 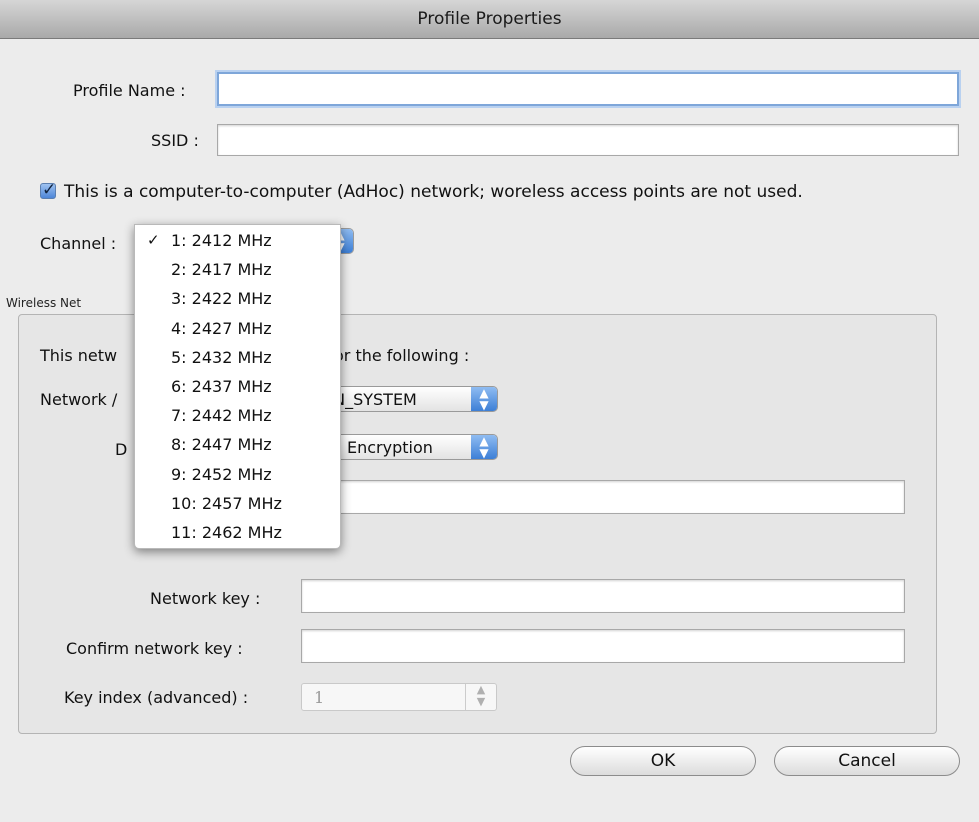 I want to click on channel-menu-item: 9: 2452 MHz, so click(x=237, y=475).